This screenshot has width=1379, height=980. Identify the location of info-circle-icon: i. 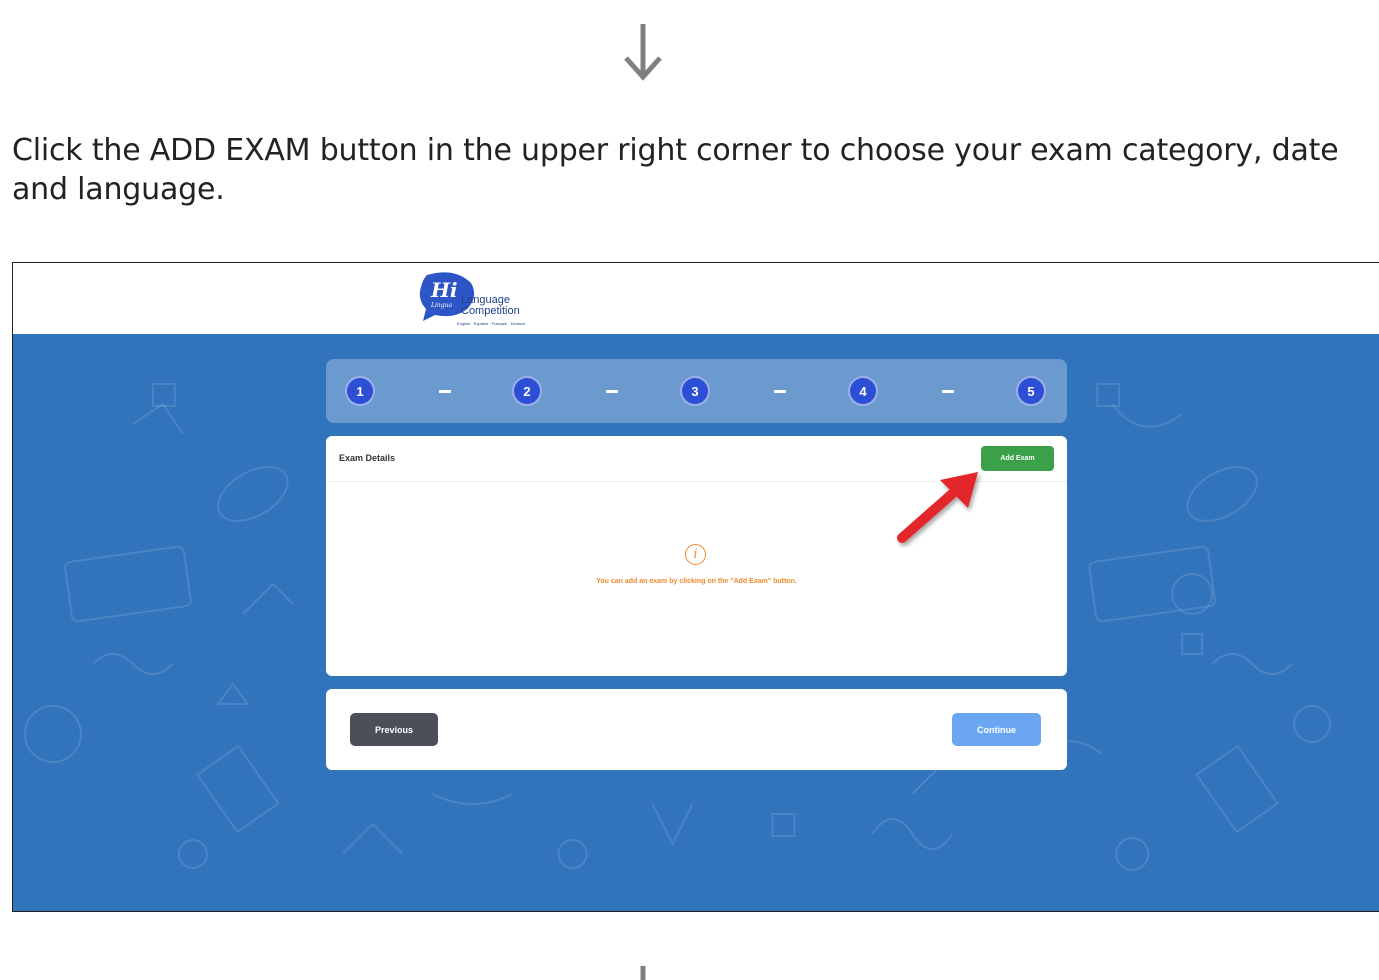
(695, 554).